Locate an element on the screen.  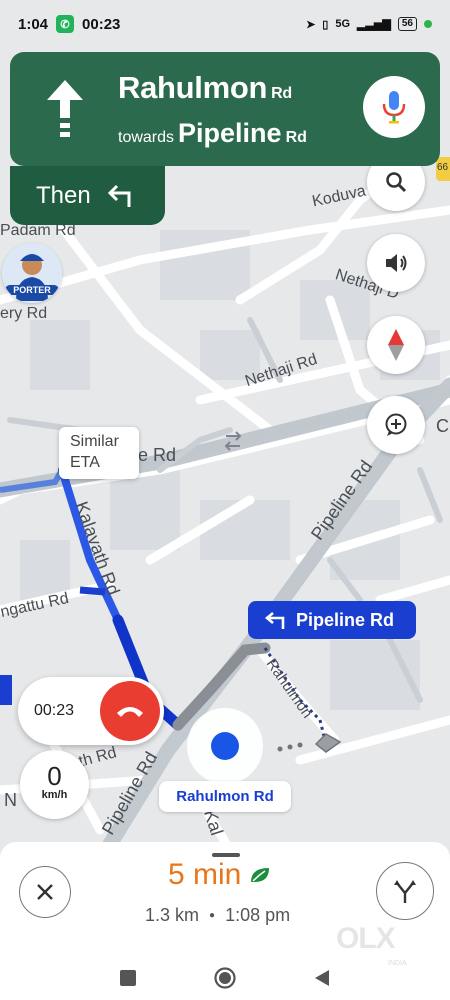
privacy-indicator-icon is located at coordinates (428, 24).